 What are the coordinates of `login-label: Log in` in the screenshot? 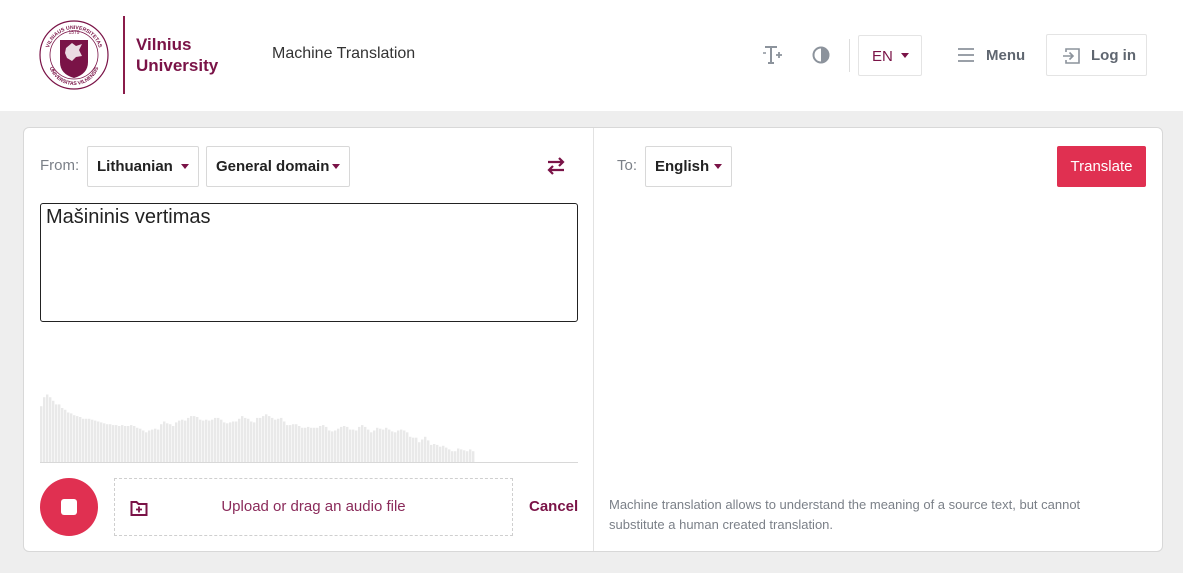 It's located at (1113, 55).